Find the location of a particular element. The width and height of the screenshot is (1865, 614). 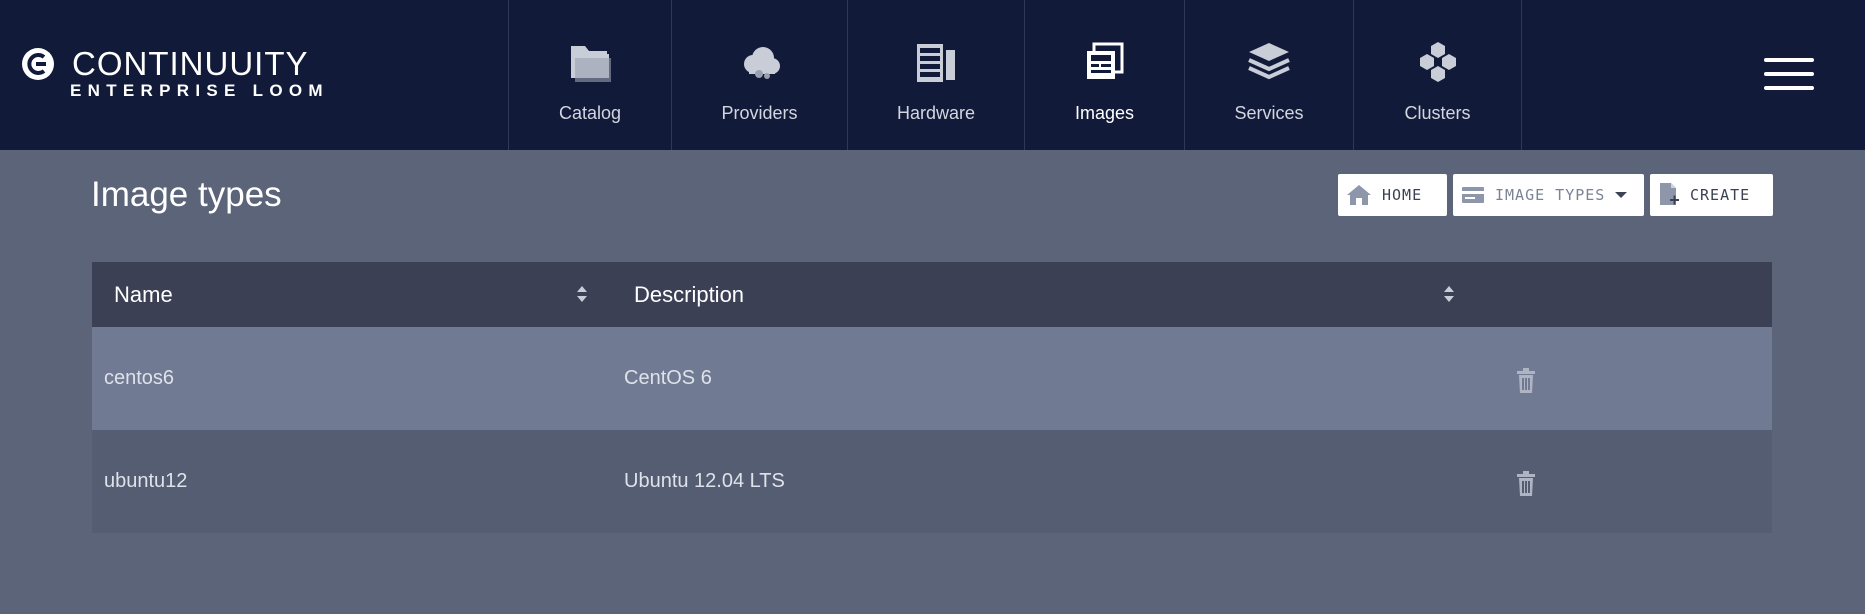

tab-providers: Providers is located at coordinates (759, 75).